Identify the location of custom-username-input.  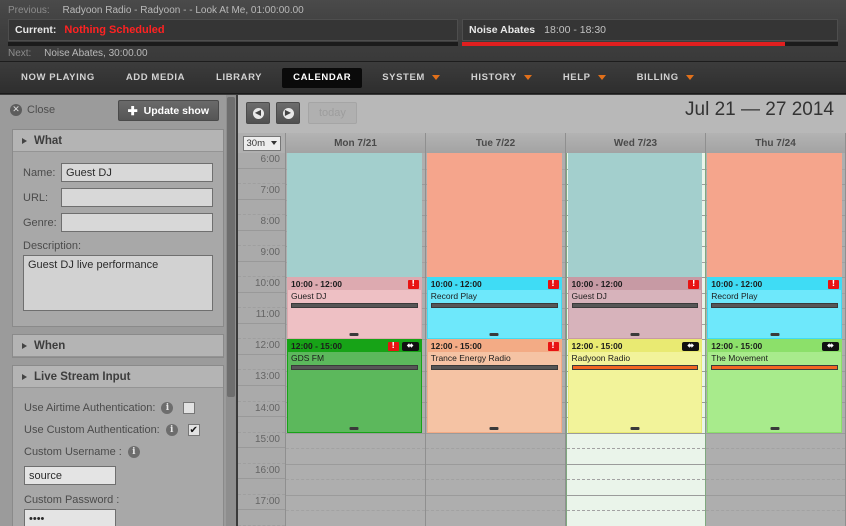
(70, 475).